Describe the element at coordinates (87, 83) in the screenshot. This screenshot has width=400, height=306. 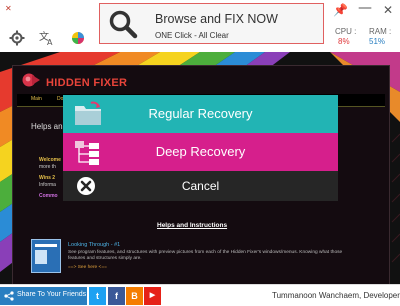
I see `app-brand: HIDDEN FIXER` at that location.